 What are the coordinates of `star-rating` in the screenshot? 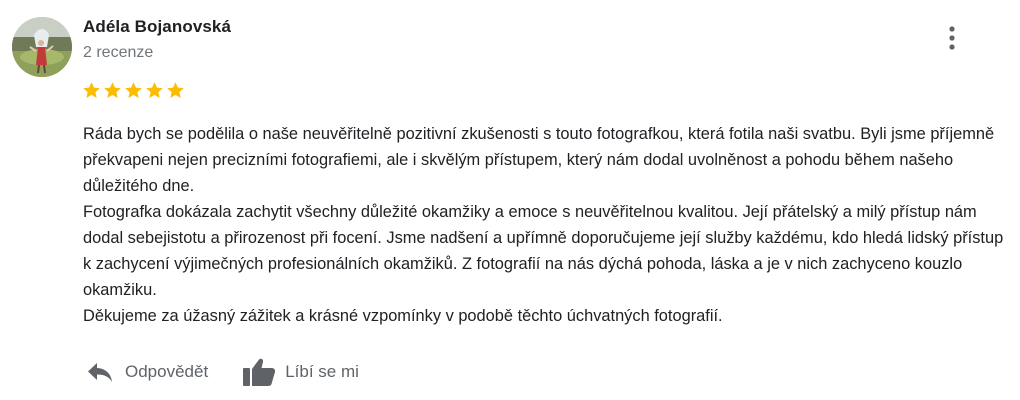 It's located at (133, 90).